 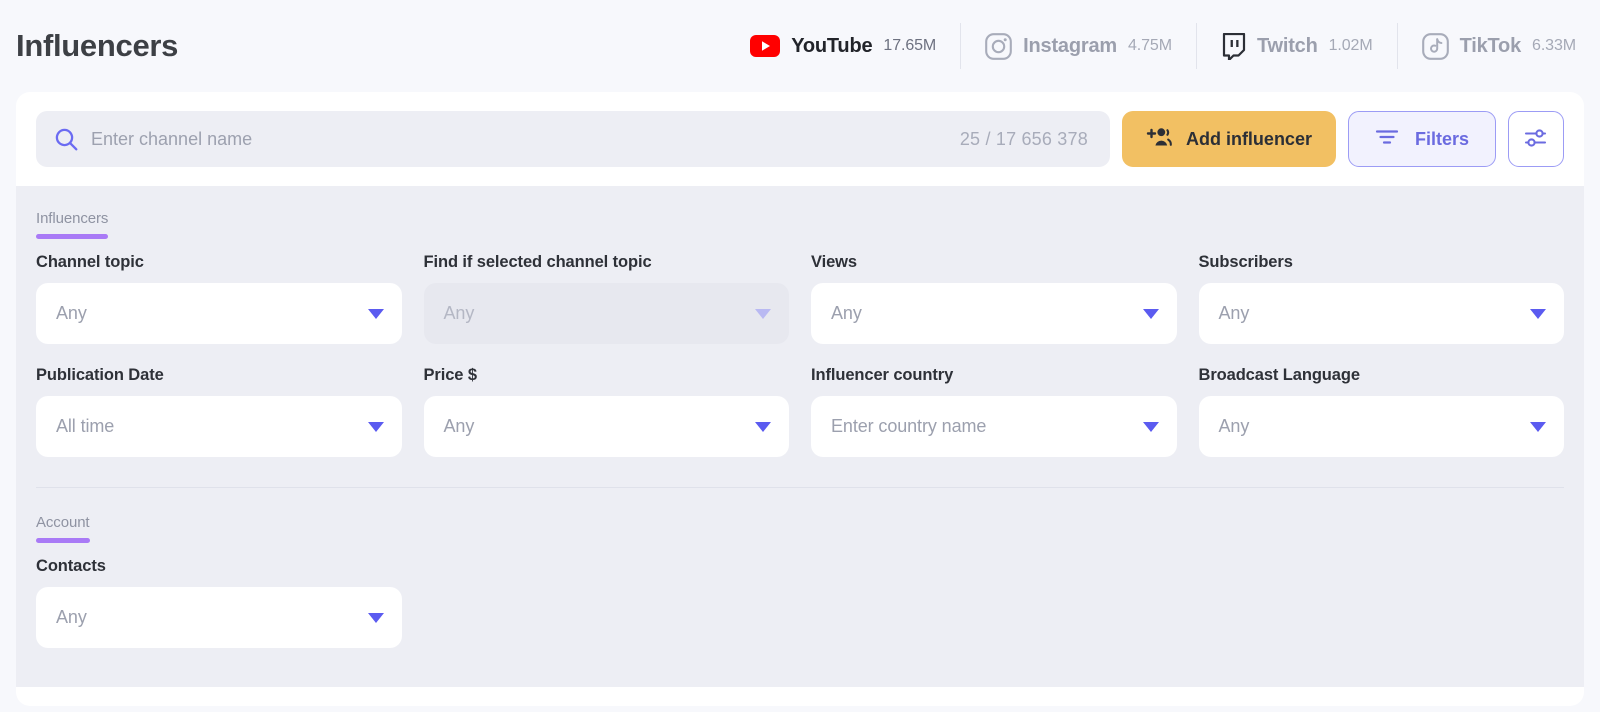 I want to click on platform-tab-instagram: Instagram 4.75M, so click(x=1078, y=46).